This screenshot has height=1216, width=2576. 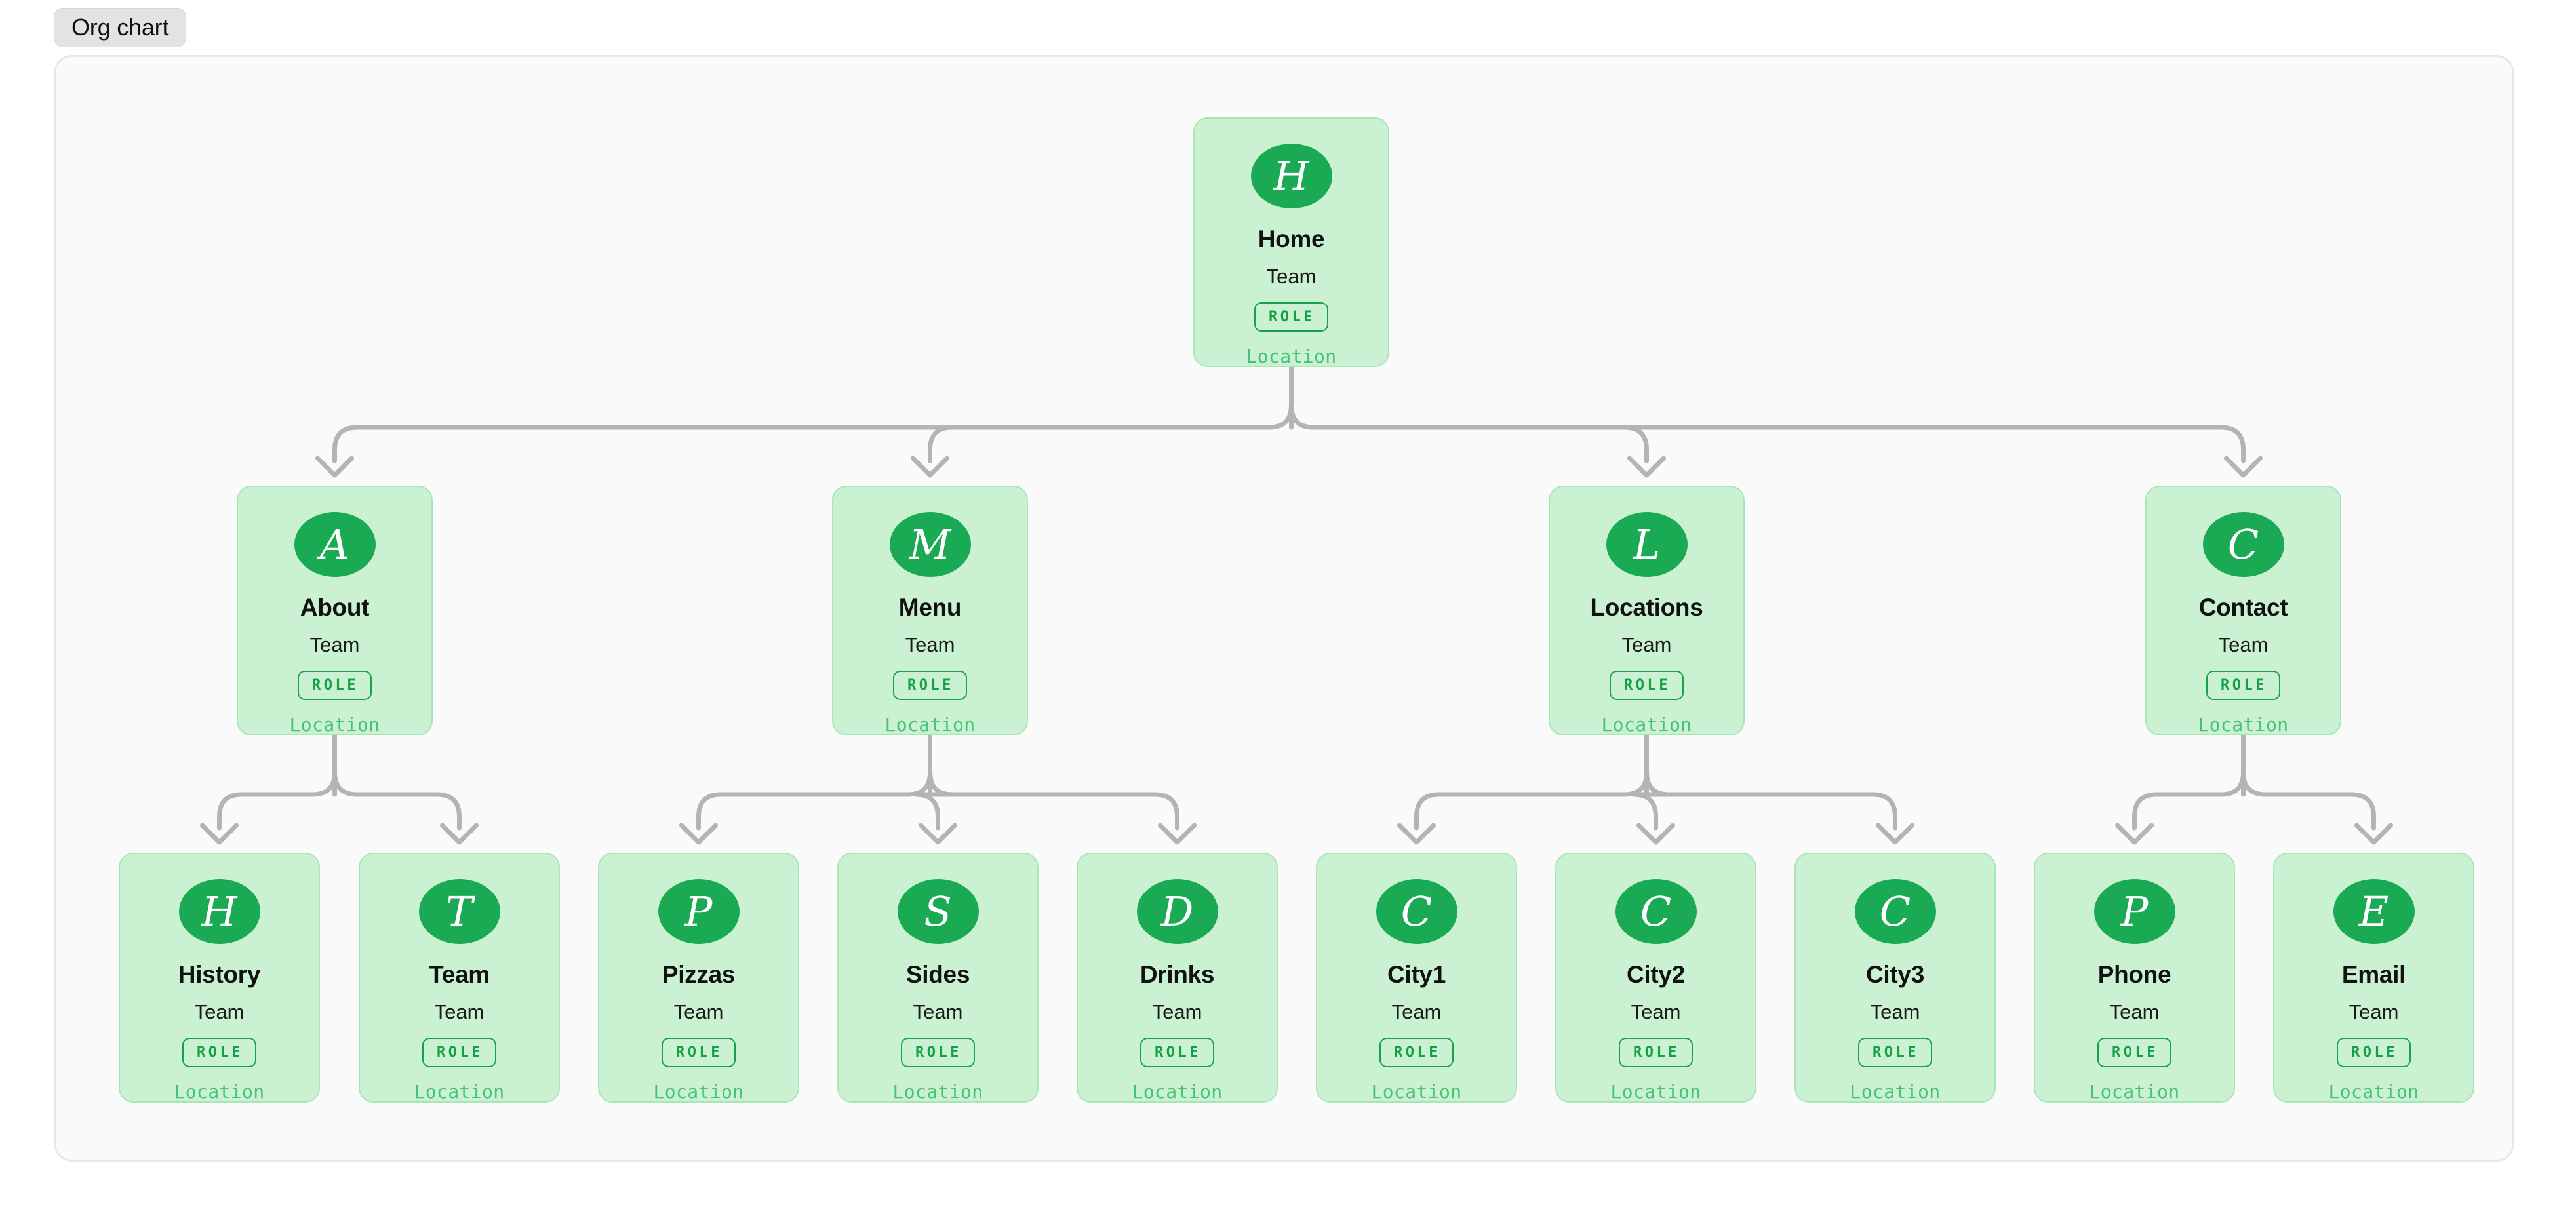 I want to click on org-node-phone: P Phone Team ROLE Location, so click(x=2134, y=978).